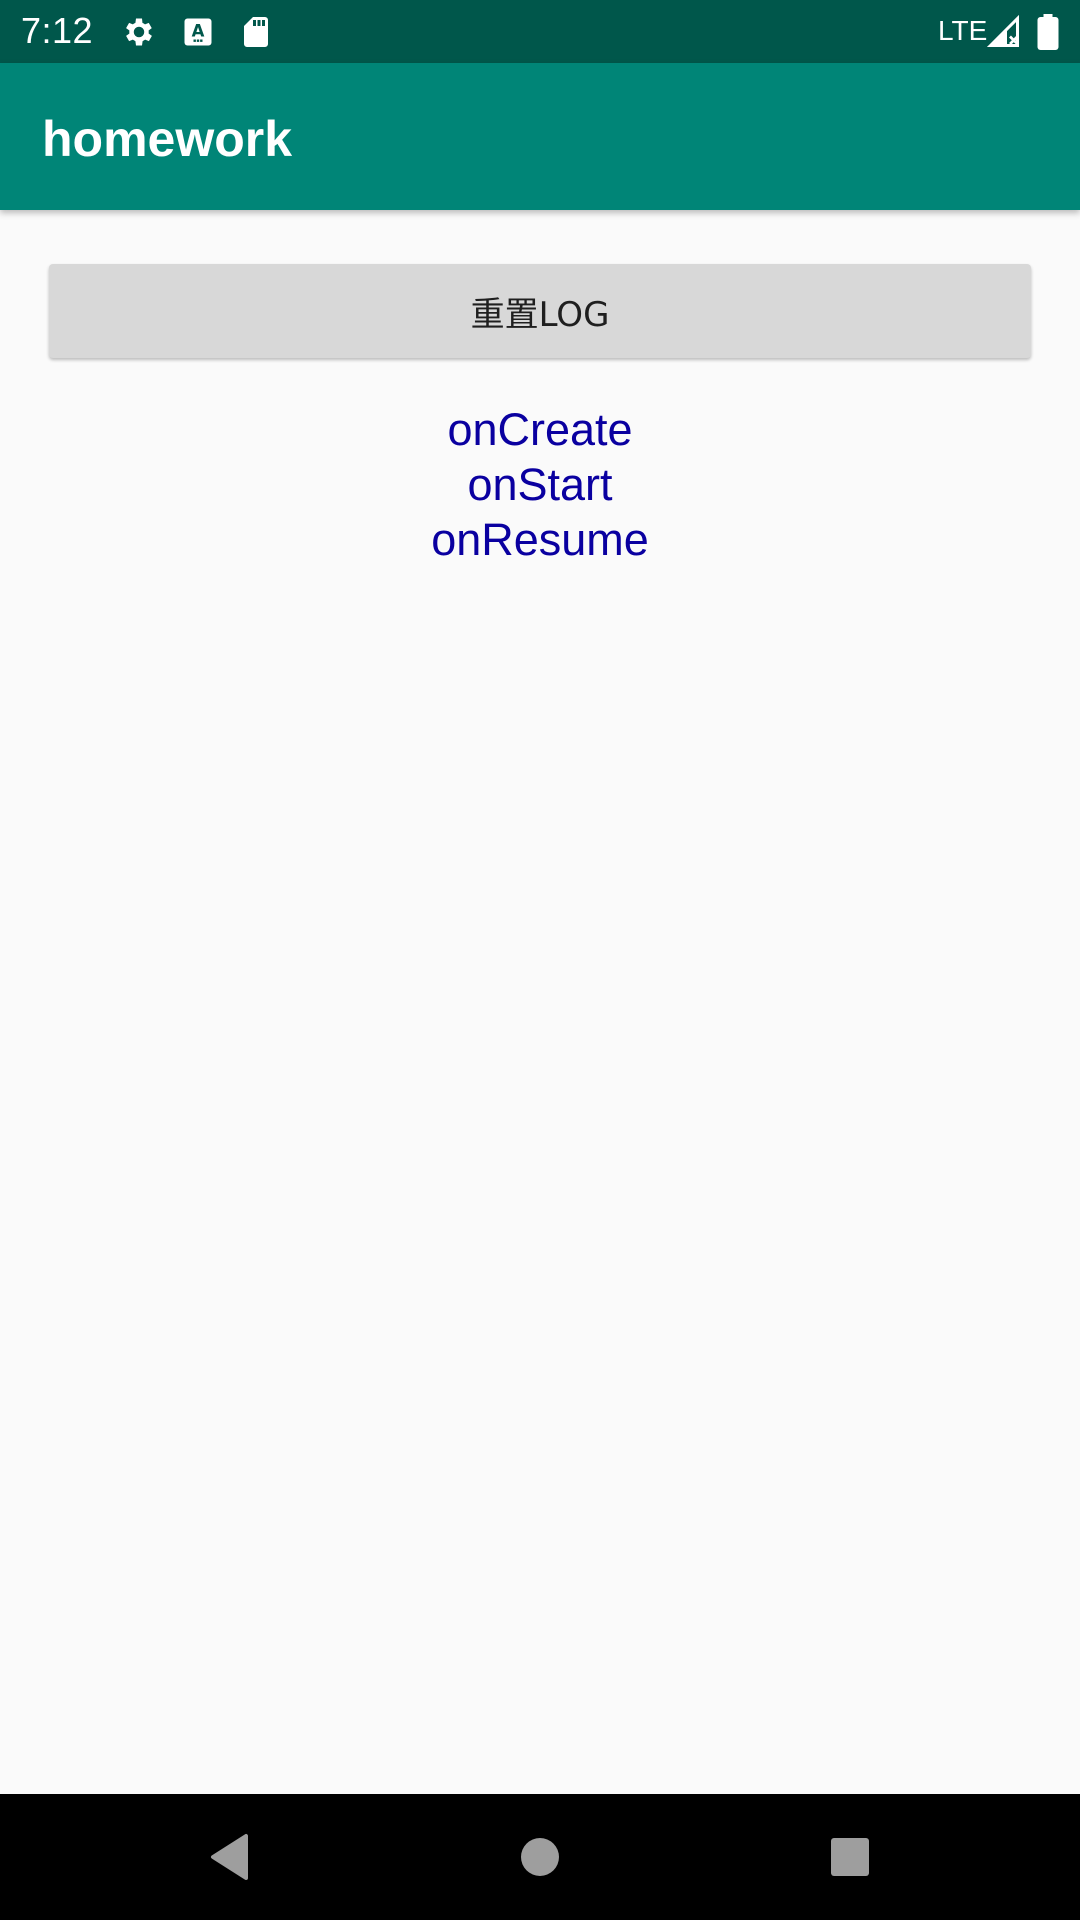 This screenshot has width=1080, height=1920. Describe the element at coordinates (234, 1857) in the screenshot. I see `back-icon` at that location.